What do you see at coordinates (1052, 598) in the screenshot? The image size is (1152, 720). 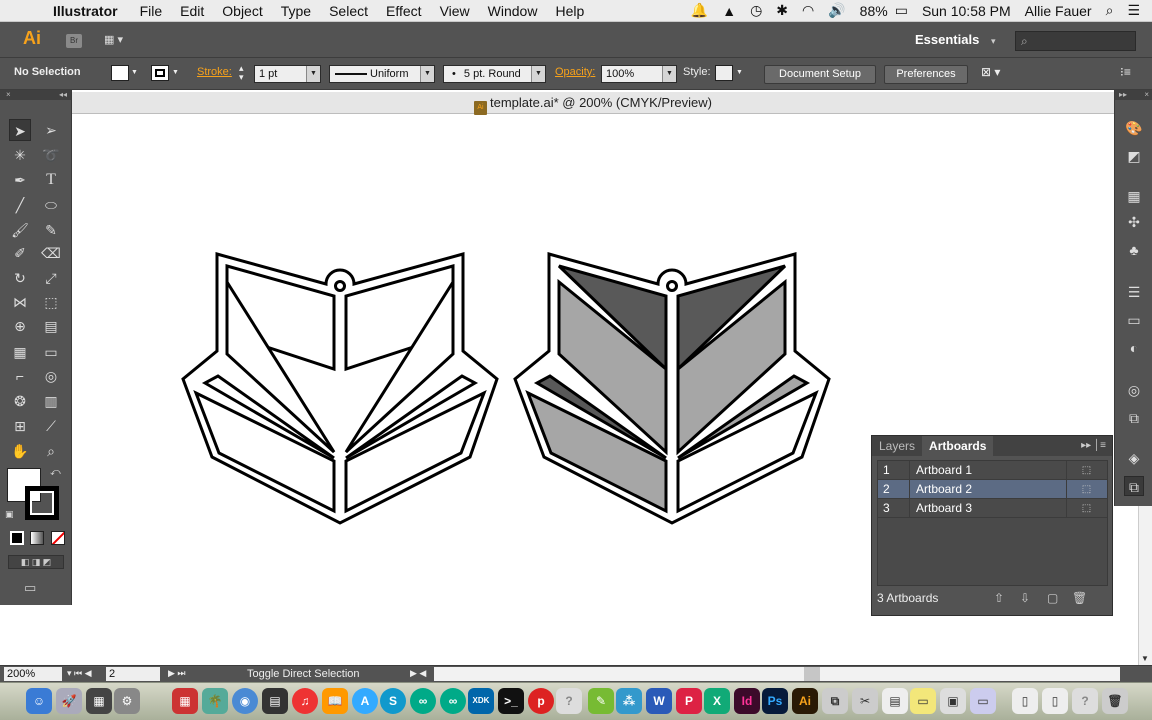 I see `new-artboard-icon: ▢` at bounding box center [1052, 598].